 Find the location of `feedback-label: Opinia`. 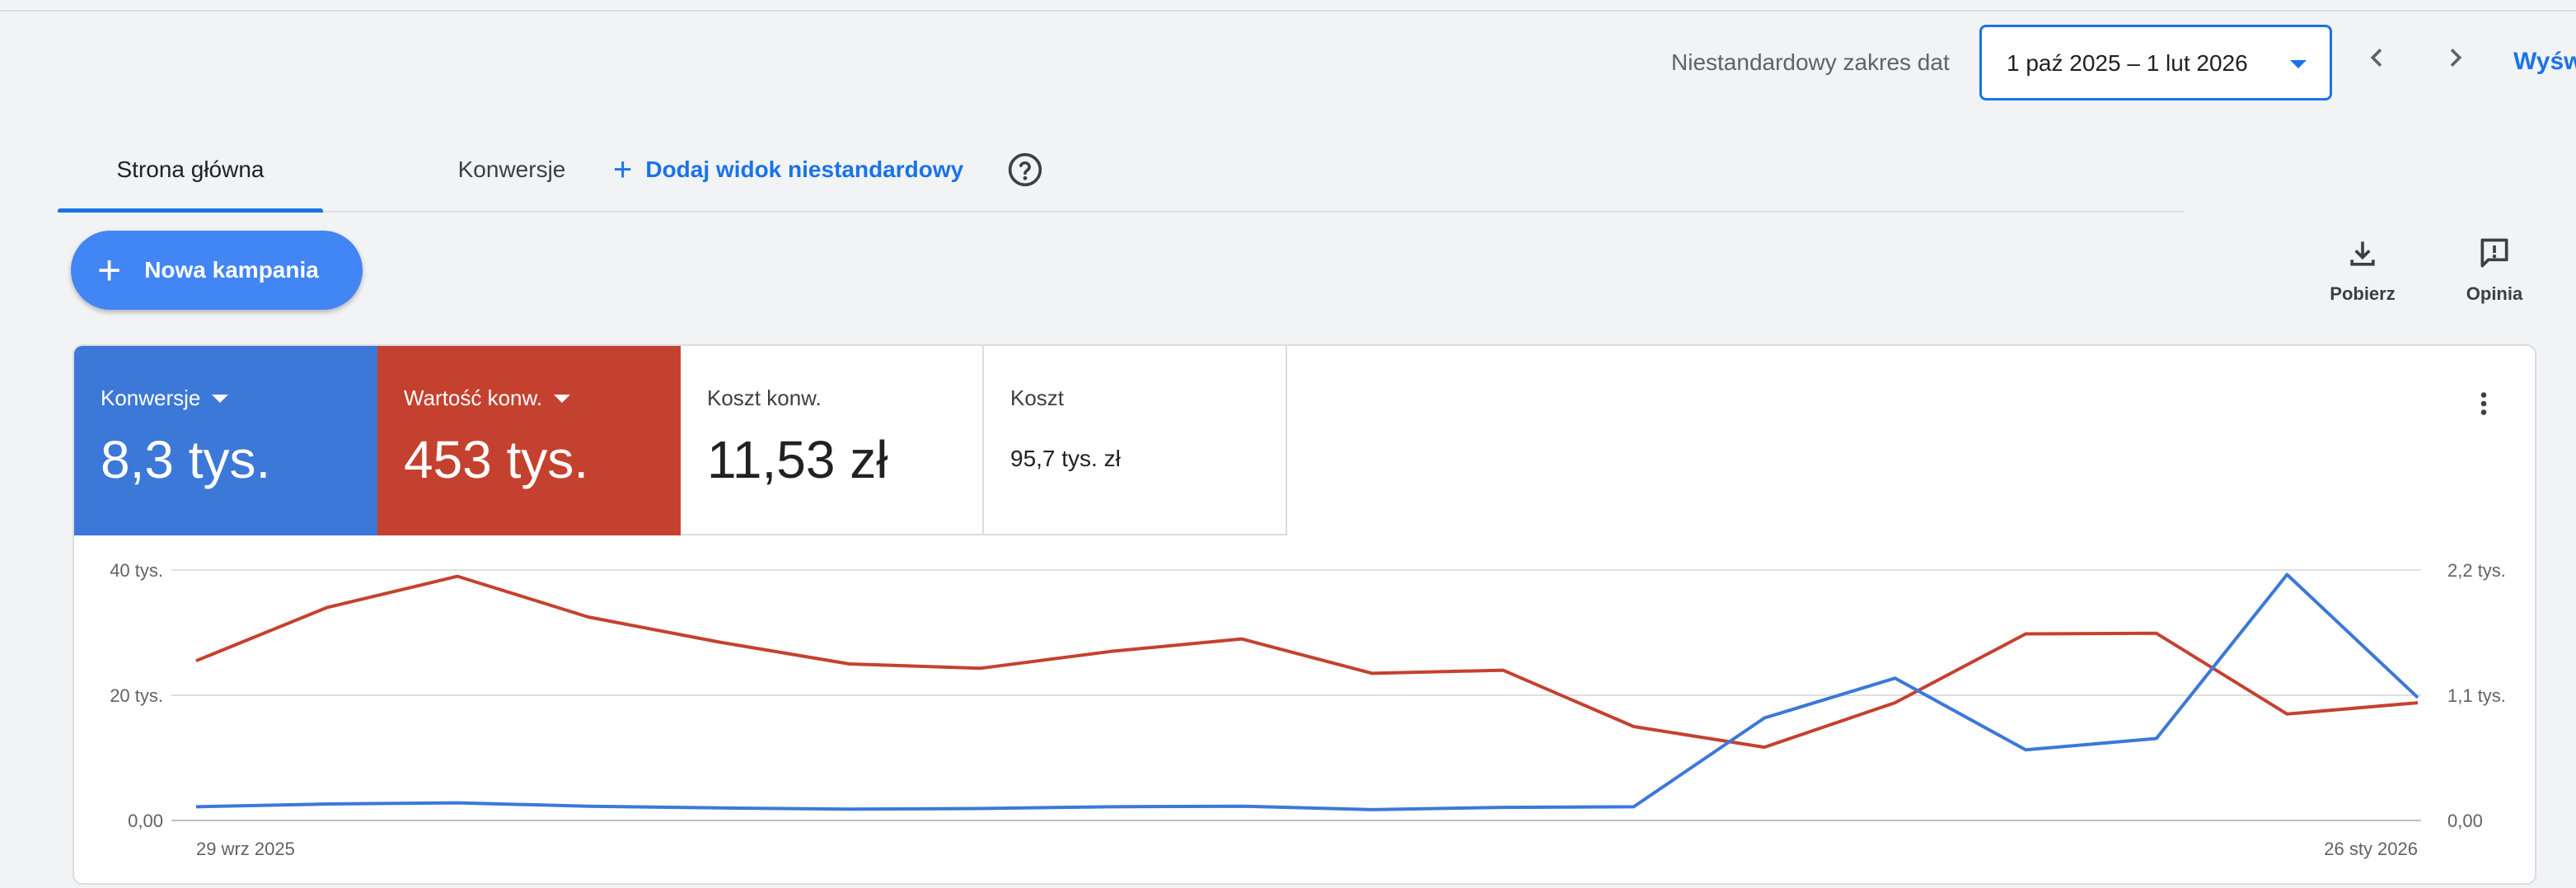

feedback-label: Opinia is located at coordinates (2494, 293).